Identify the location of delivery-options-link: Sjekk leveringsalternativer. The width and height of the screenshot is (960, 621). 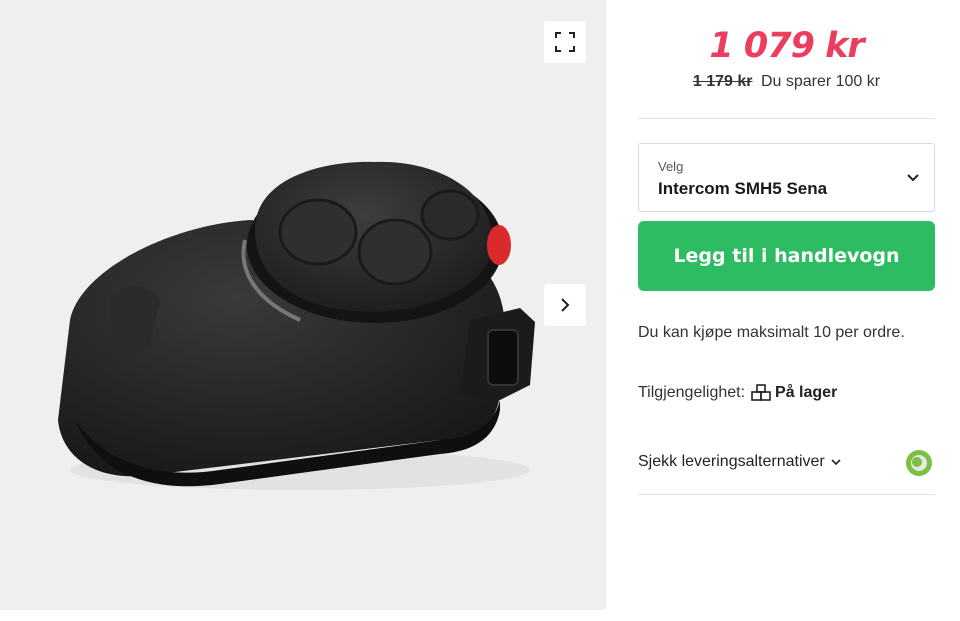
(739, 462).